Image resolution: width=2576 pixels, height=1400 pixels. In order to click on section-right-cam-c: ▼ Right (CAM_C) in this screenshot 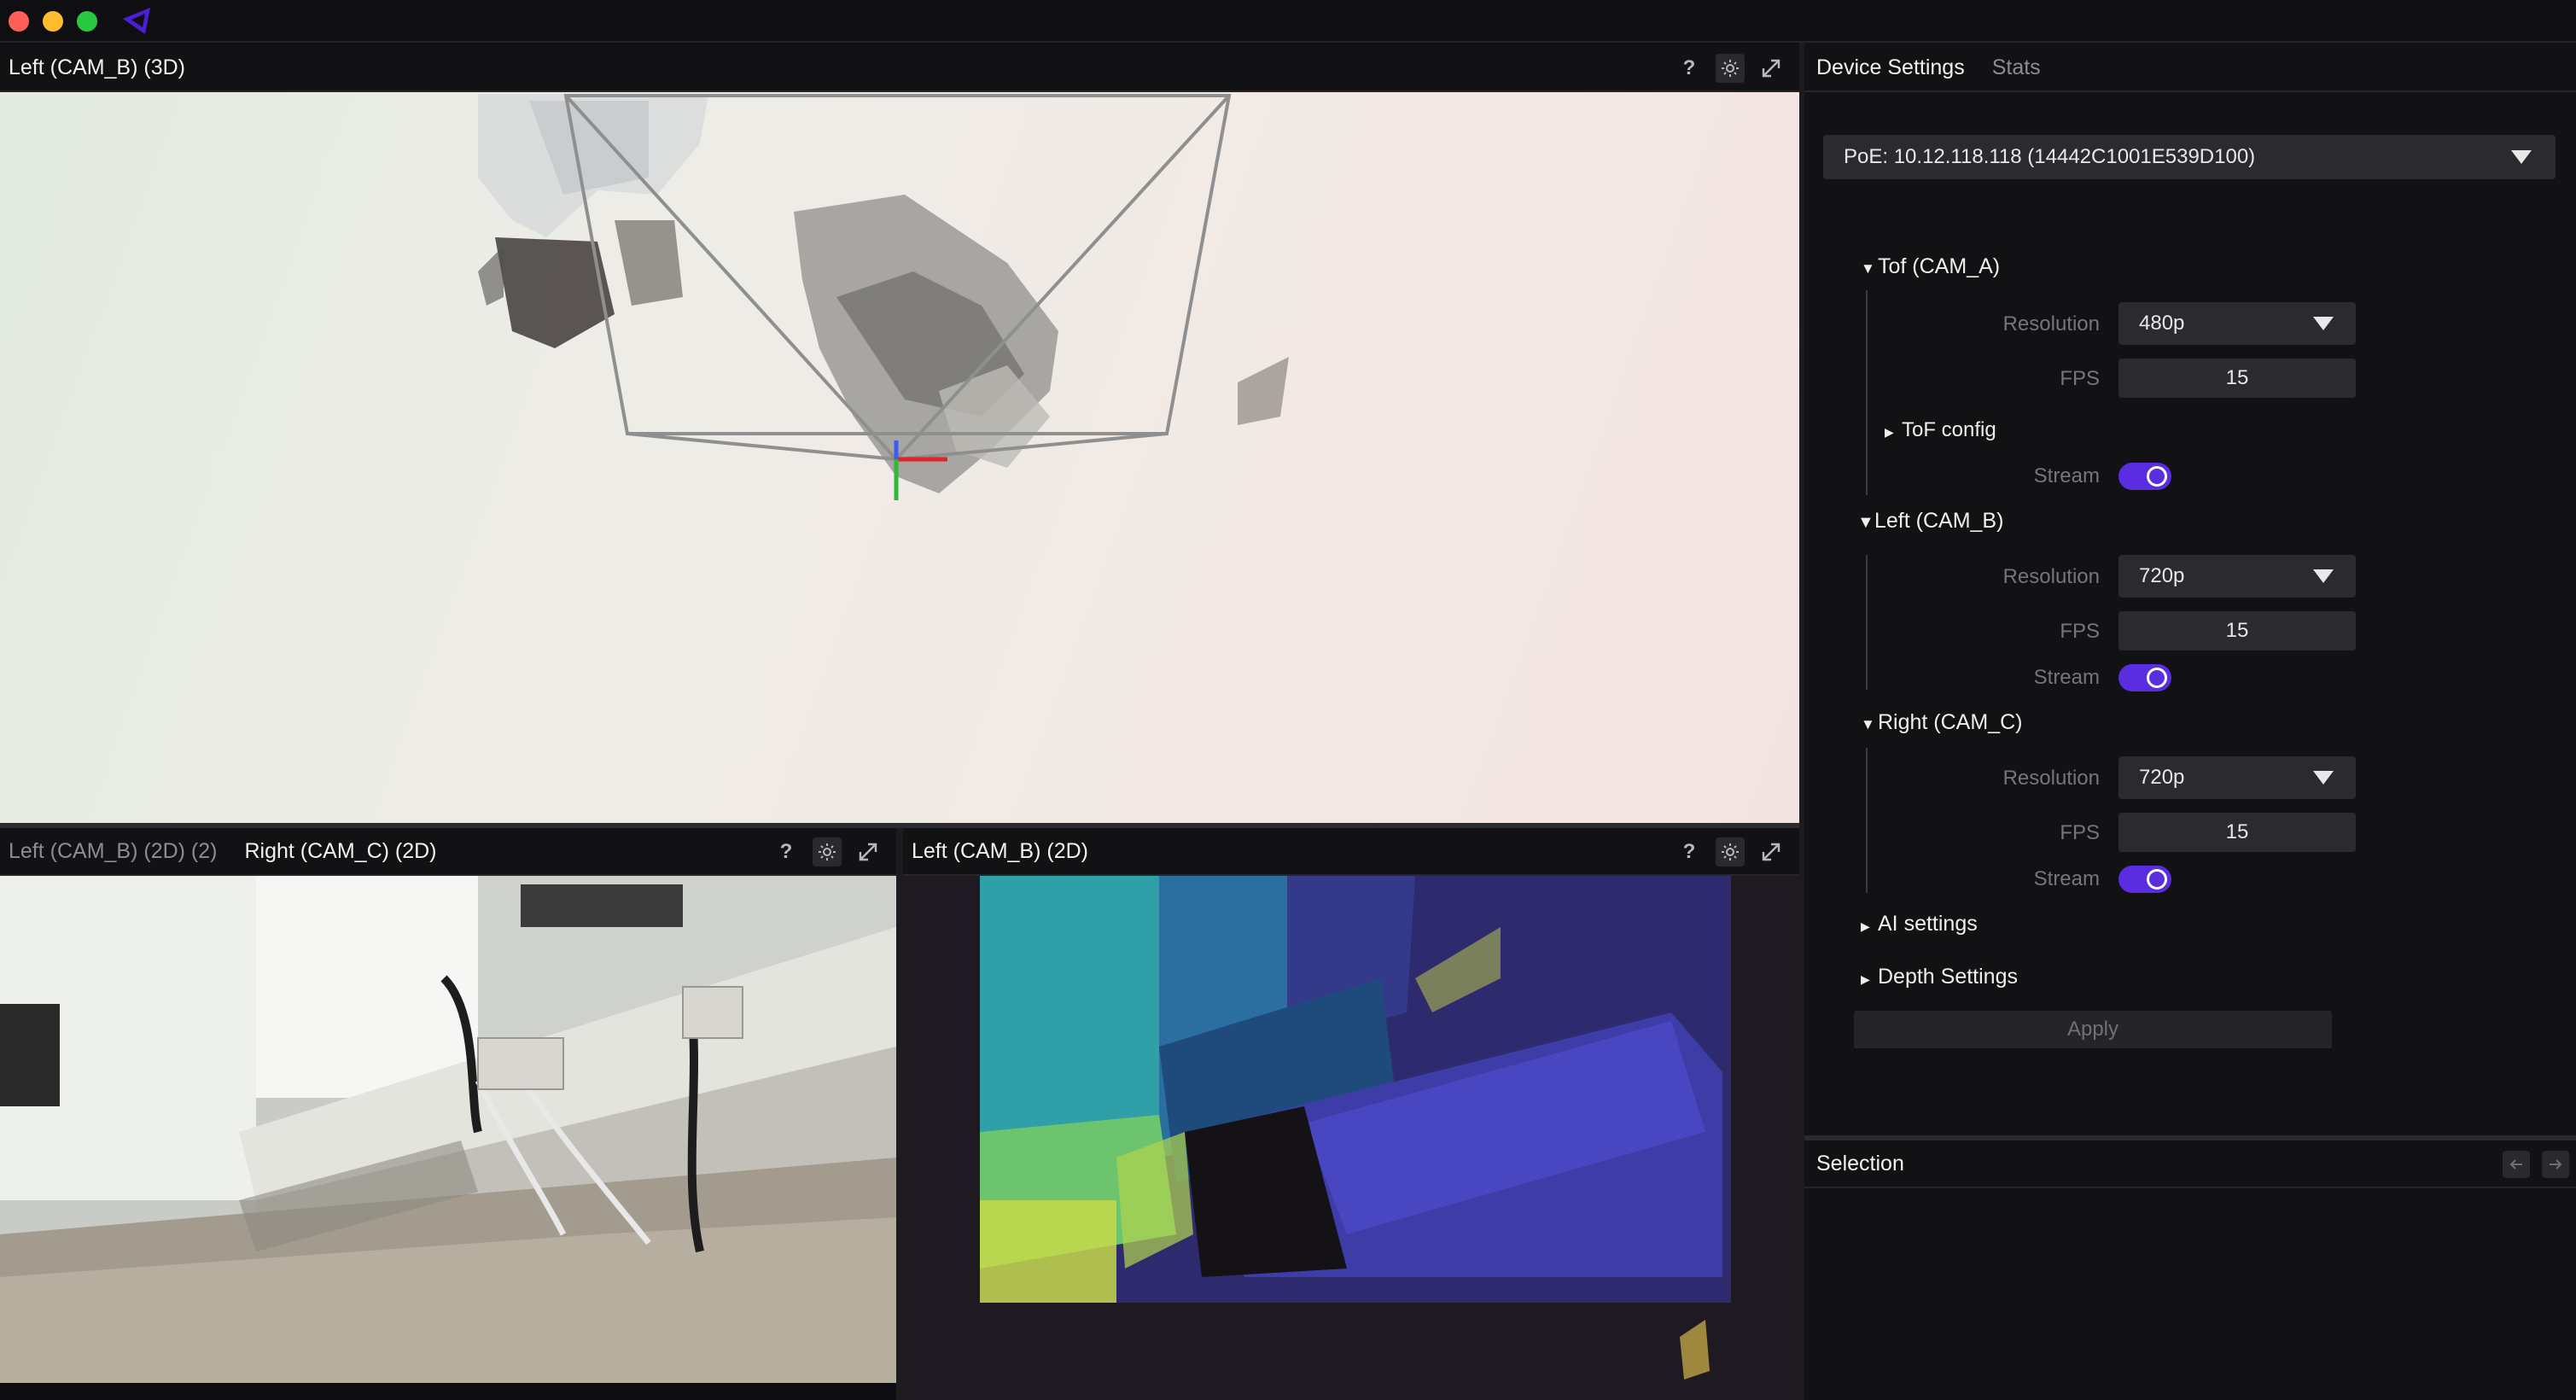, I will do `click(1941, 722)`.